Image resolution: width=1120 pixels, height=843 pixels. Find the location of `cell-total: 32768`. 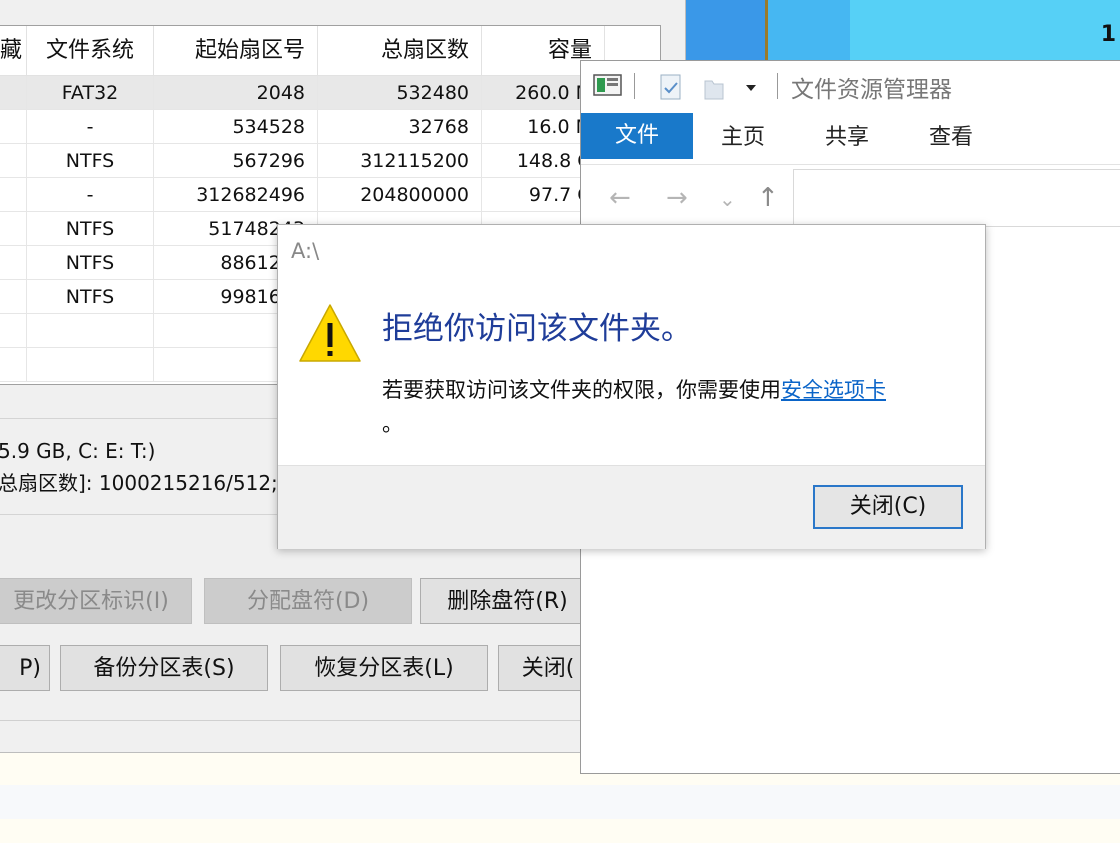

cell-total: 32768 is located at coordinates (400, 127).